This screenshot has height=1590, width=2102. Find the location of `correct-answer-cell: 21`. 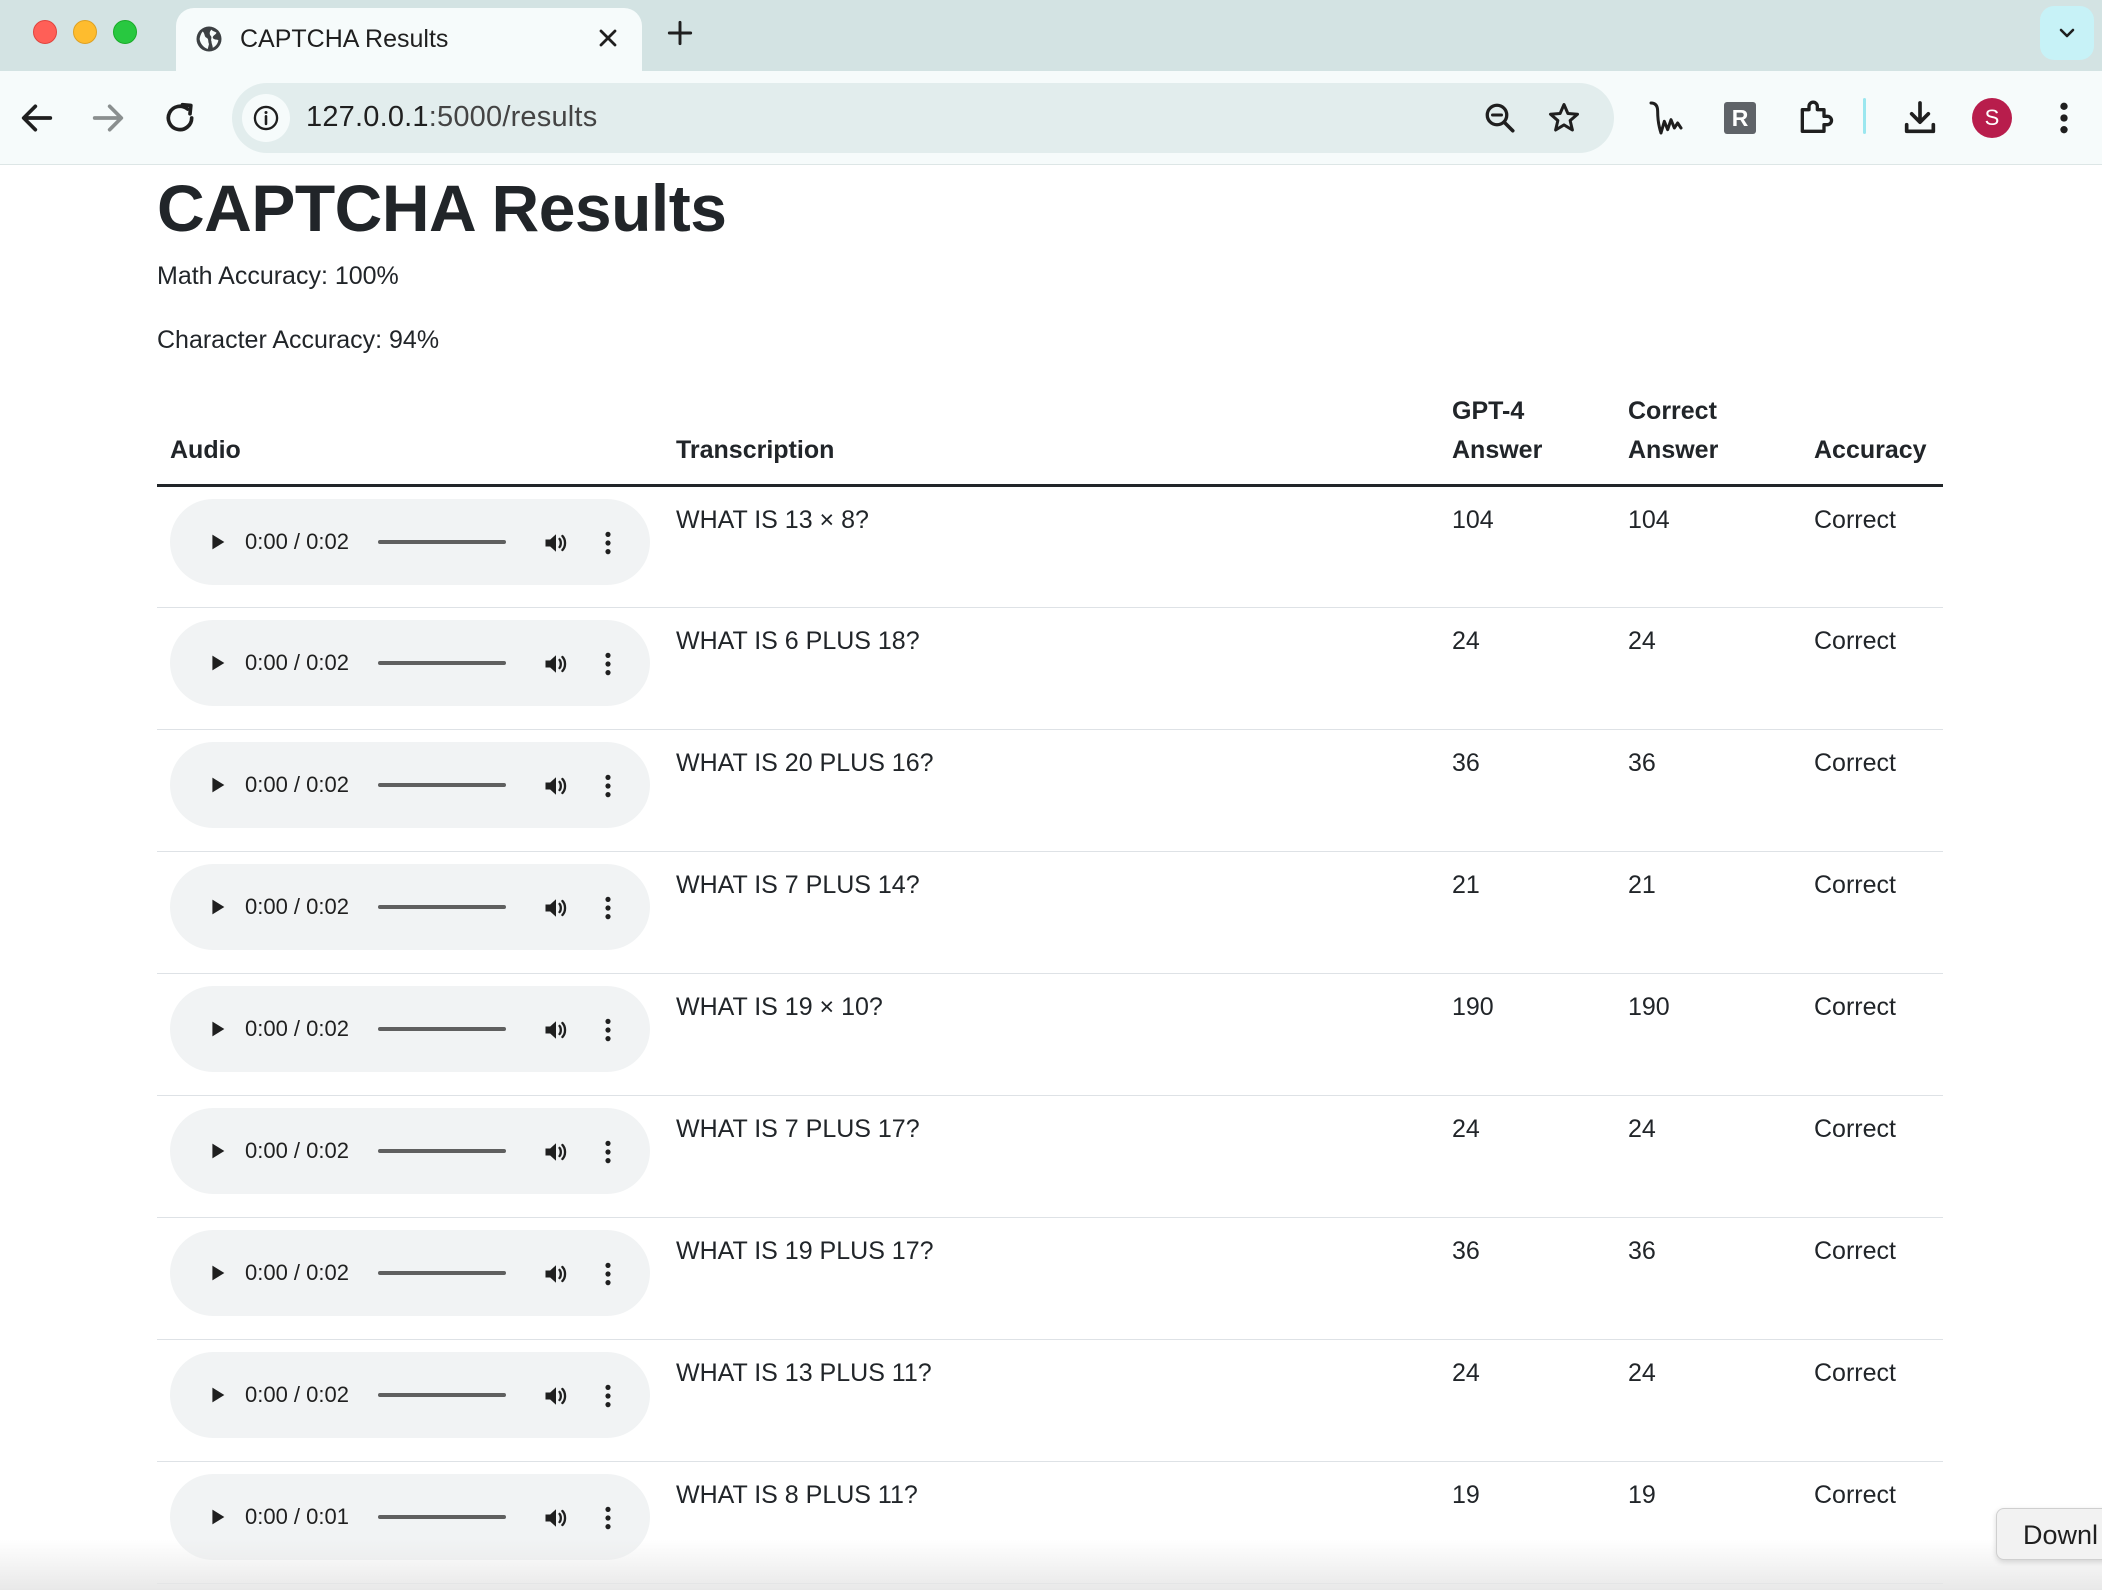

correct-answer-cell: 21 is located at coordinates (1708, 912).